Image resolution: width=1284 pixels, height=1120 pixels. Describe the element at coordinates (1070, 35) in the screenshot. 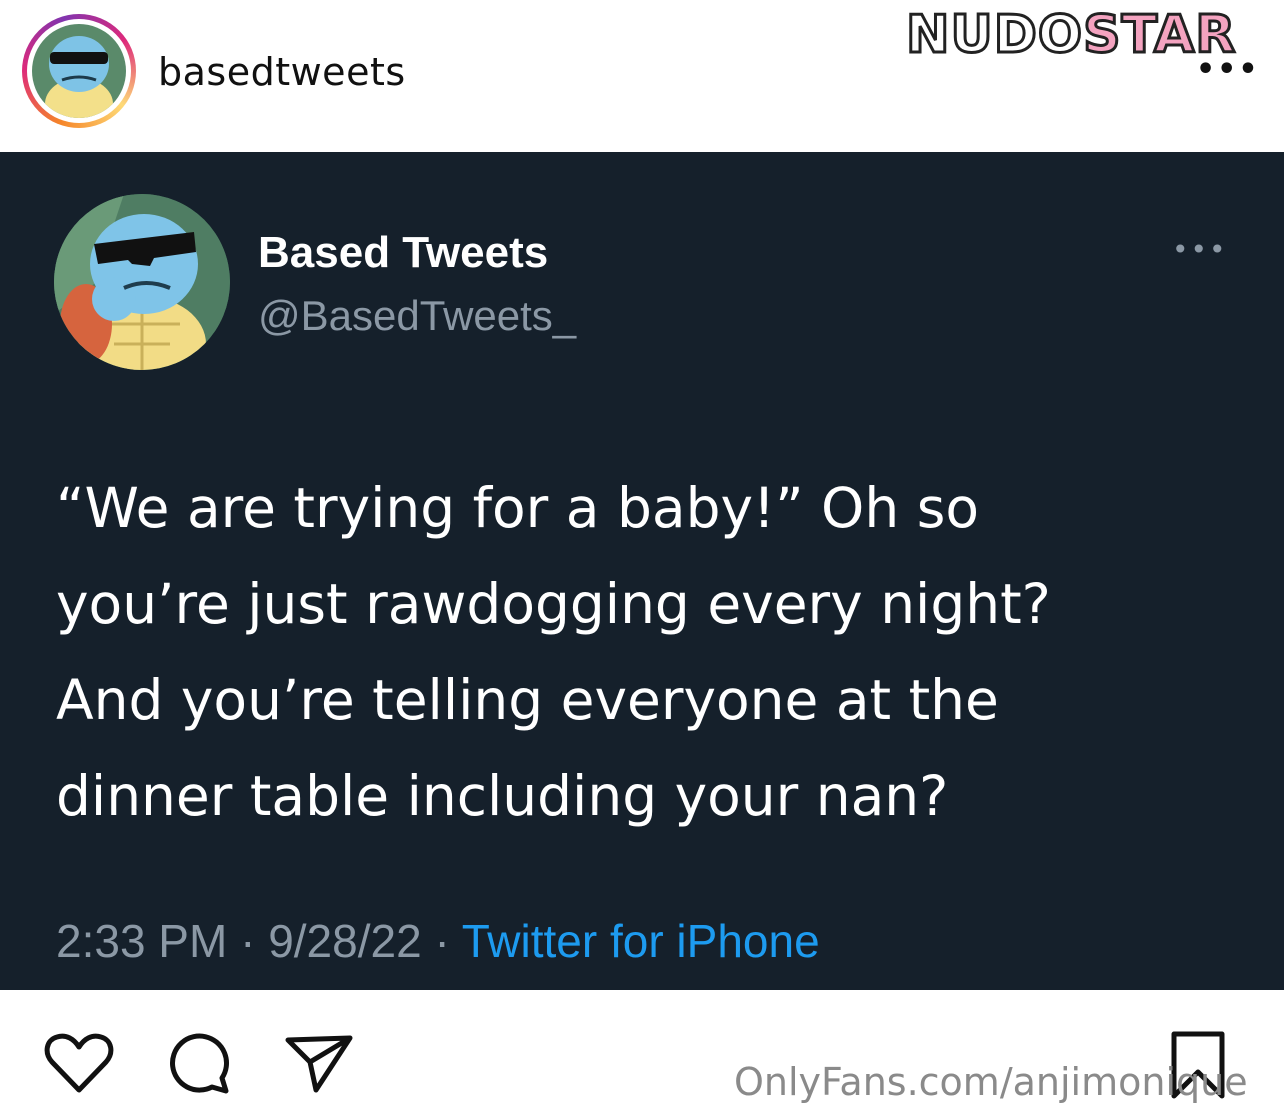

I see `nudostar-watermark: NUDOSTAR` at that location.